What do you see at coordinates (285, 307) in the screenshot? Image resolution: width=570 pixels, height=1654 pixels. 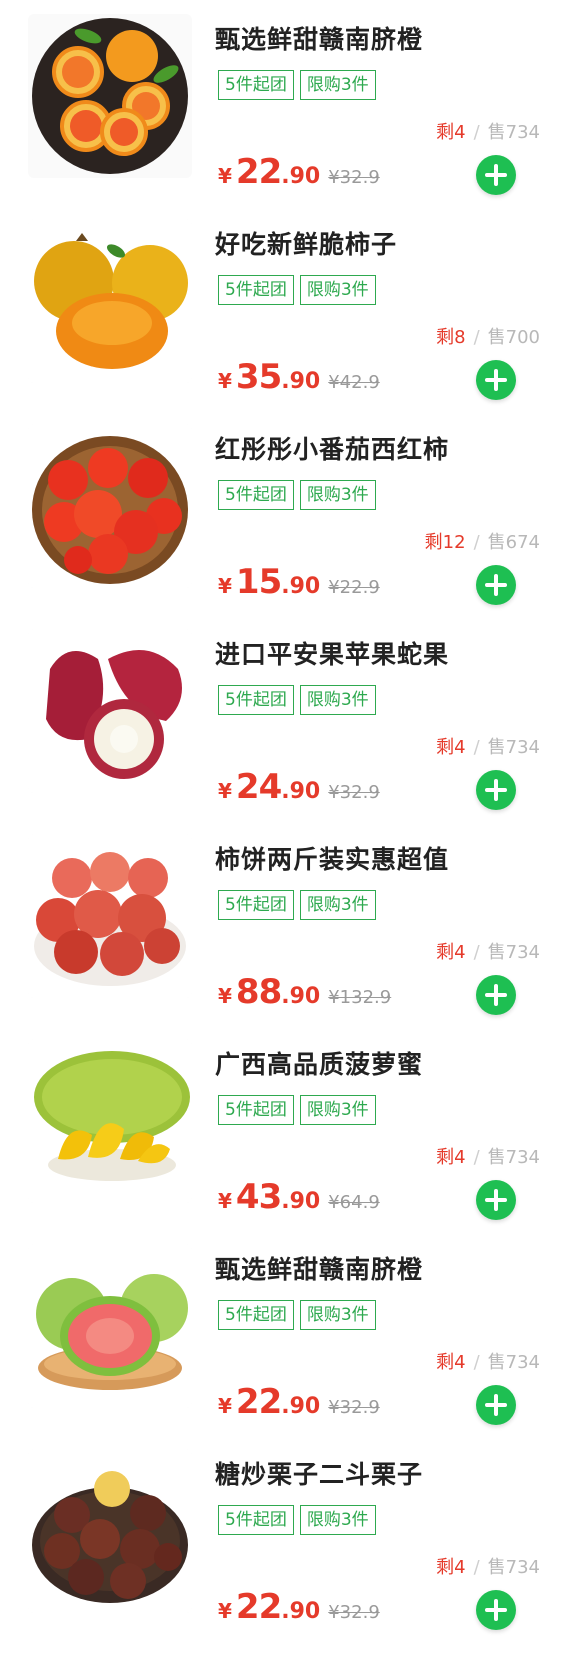 I see `product-card: 好吃新鲜脆柿子 5件起团 限购3件 剩8 / 售700 ¥35.90 ¥42.9` at bounding box center [285, 307].